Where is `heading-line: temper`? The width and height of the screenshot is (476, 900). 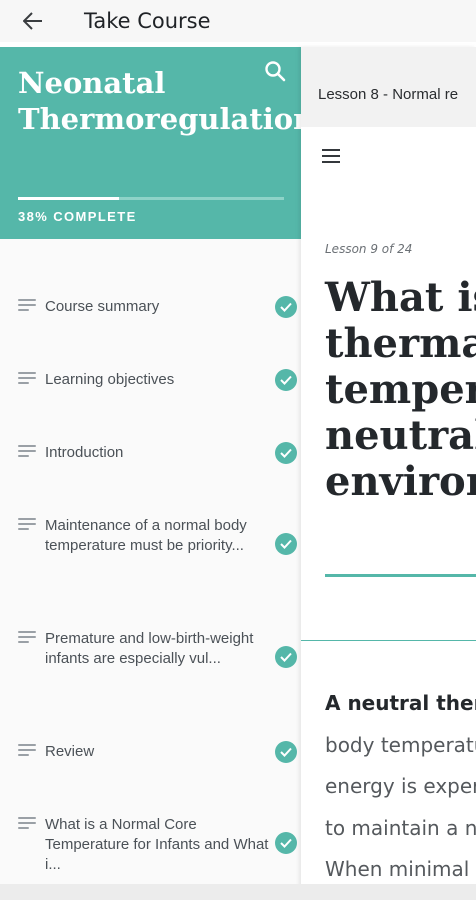
heading-line: temper is located at coordinates (400, 389).